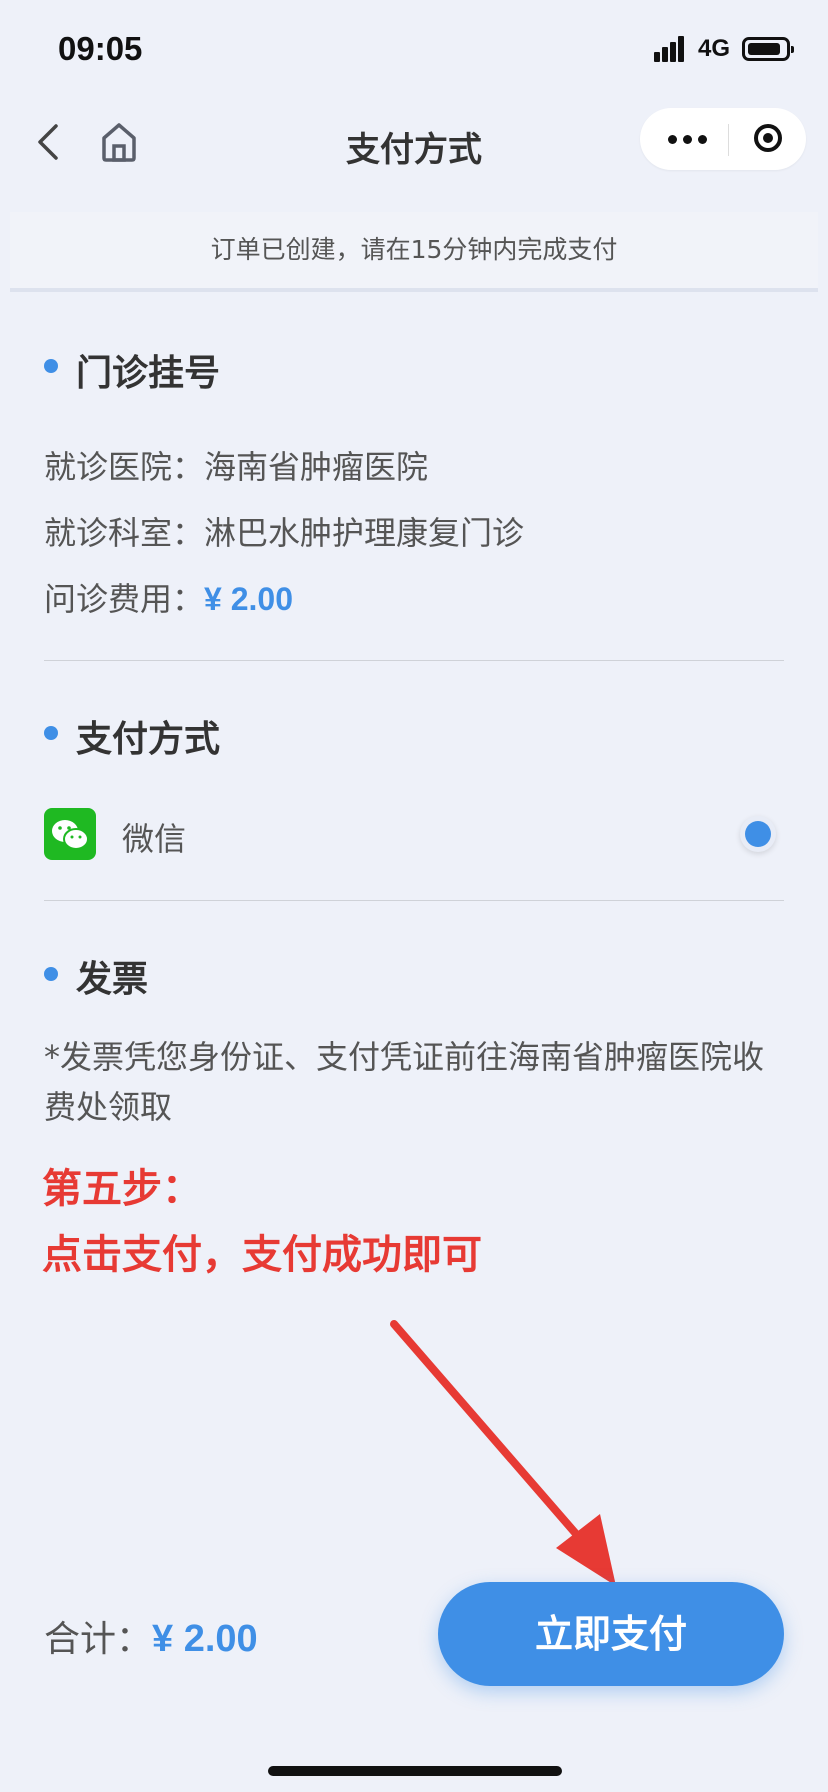 Image resolution: width=828 pixels, height=1792 pixels. Describe the element at coordinates (98, 1639) in the screenshot. I see `total-label: 合计：` at that location.